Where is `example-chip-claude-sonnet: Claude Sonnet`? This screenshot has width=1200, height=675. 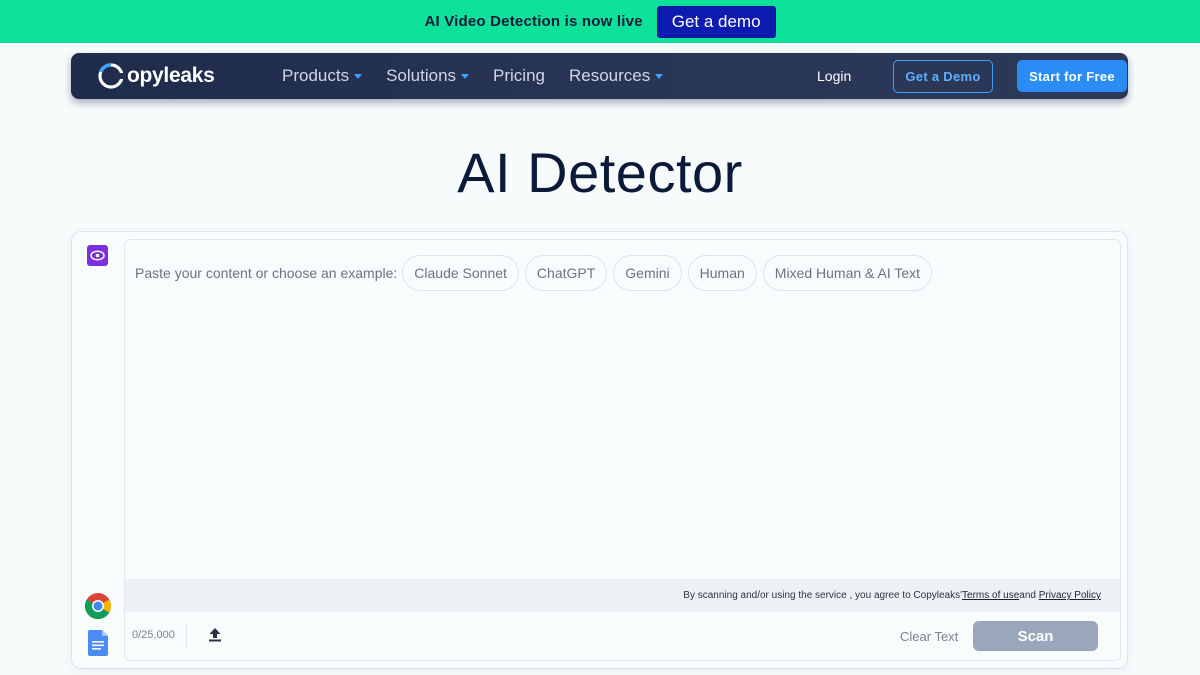
example-chip-claude-sonnet: Claude Sonnet is located at coordinates (460, 273).